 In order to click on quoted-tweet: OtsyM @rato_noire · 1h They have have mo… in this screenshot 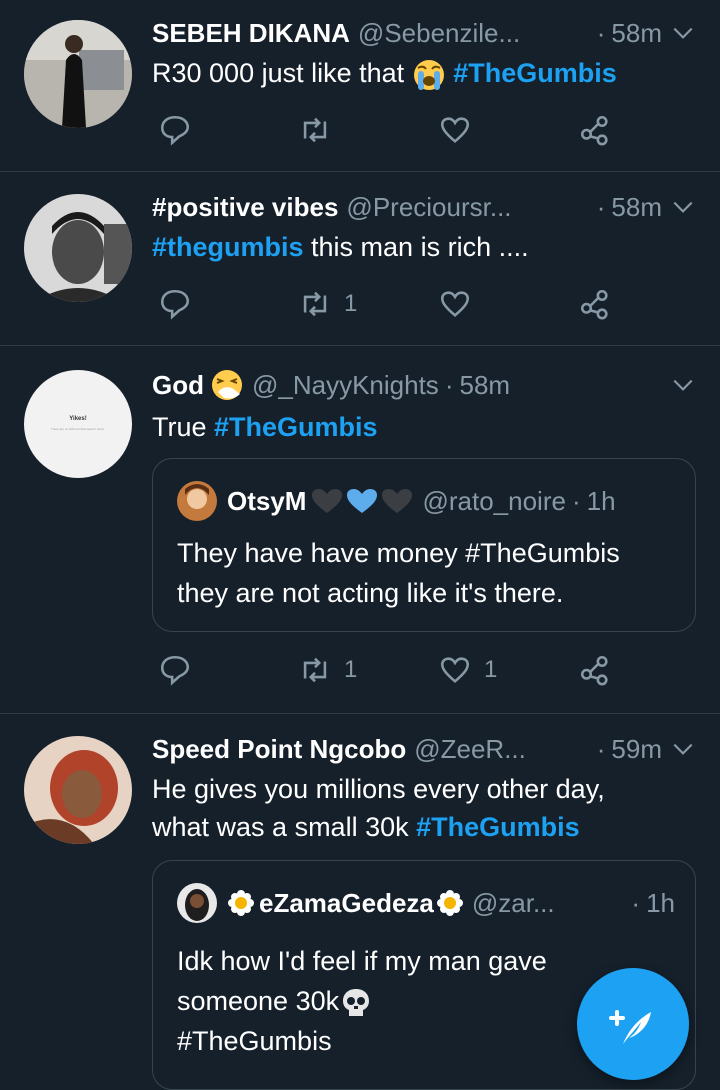, I will do `click(424, 545)`.